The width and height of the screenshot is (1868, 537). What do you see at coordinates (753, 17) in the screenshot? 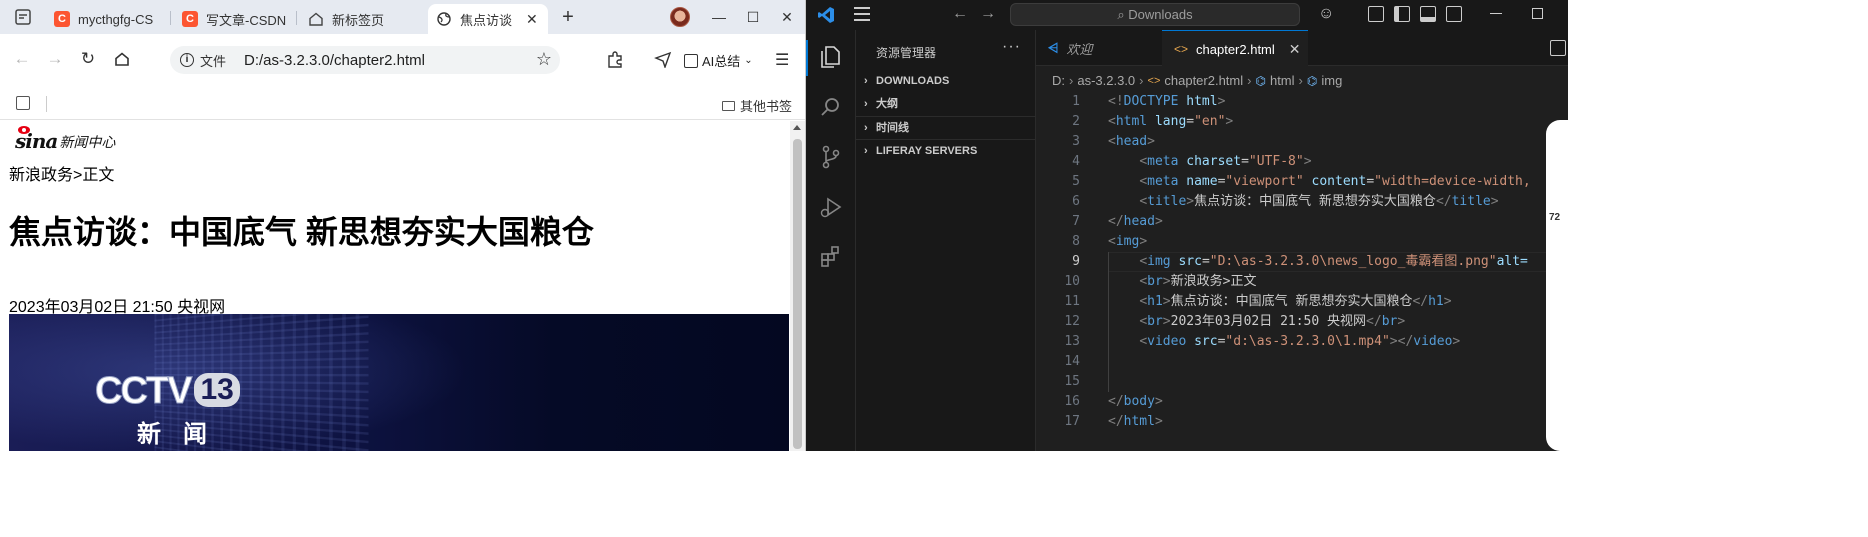
I see `maximize-button: ☐` at bounding box center [753, 17].